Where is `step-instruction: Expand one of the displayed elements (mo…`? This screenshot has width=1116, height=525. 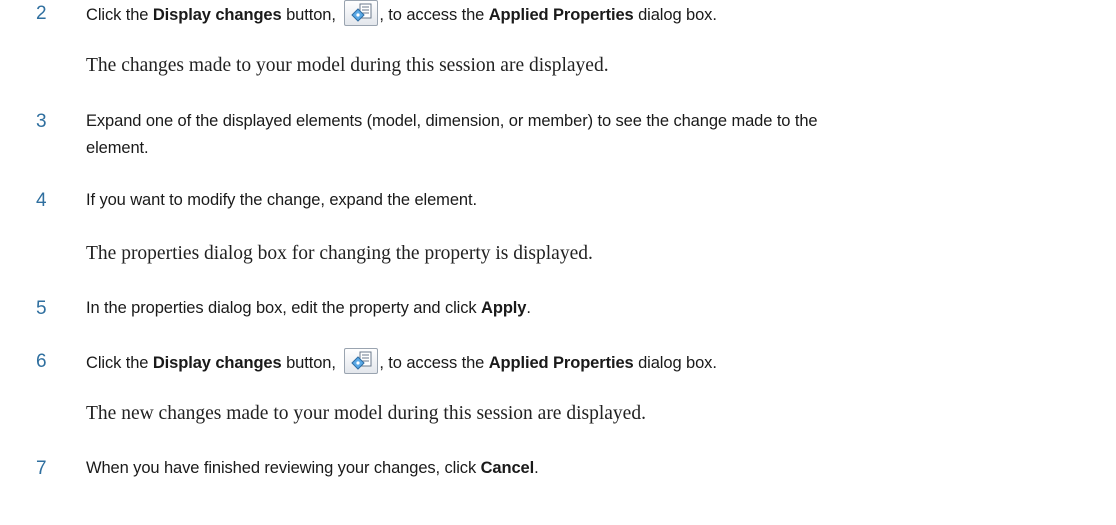
step-instruction: Expand one of the displayed elements (mo… is located at coordinates (594, 135).